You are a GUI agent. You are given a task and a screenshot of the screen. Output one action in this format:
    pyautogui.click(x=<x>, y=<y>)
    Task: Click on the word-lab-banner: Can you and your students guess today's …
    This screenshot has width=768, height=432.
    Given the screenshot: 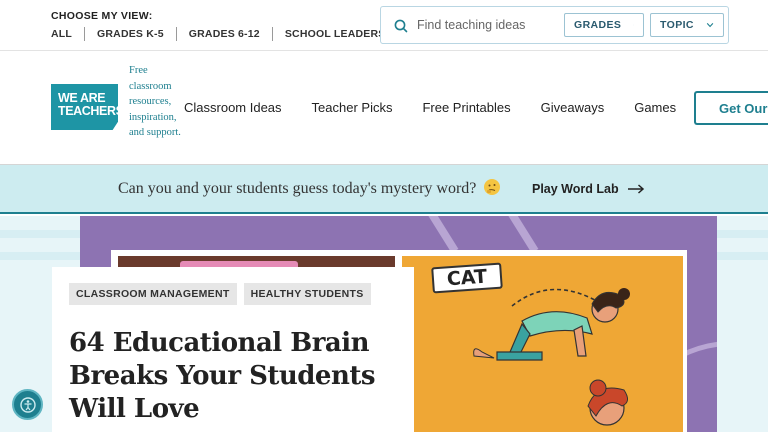 What is the action you would take?
    pyautogui.click(x=384, y=189)
    